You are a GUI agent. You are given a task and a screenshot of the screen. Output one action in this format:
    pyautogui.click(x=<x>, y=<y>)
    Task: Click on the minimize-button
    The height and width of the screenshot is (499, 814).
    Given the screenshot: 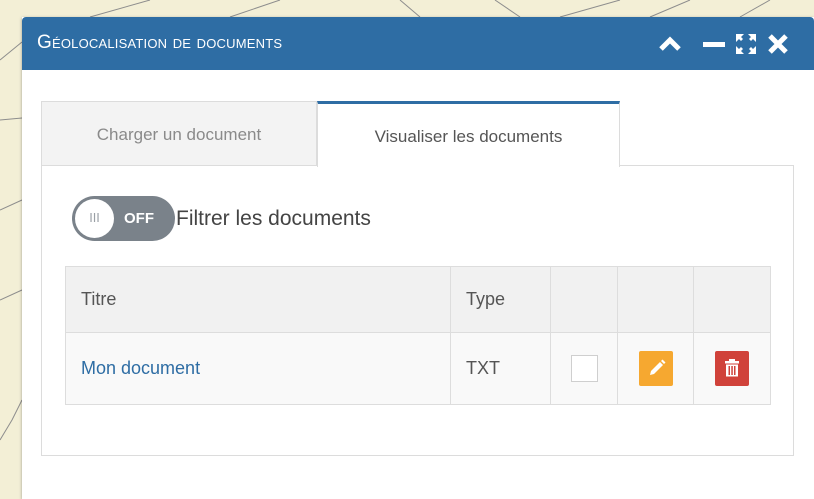 What is the action you would take?
    pyautogui.click(x=714, y=44)
    